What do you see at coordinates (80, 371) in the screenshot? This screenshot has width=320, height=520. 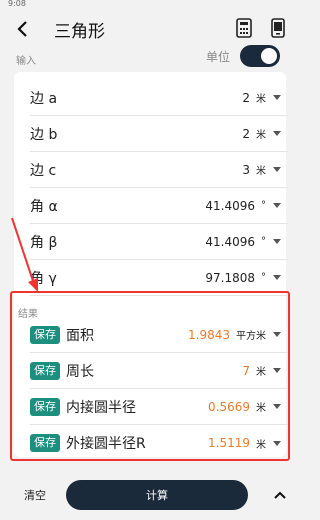 I see `row-label: 周长` at bounding box center [80, 371].